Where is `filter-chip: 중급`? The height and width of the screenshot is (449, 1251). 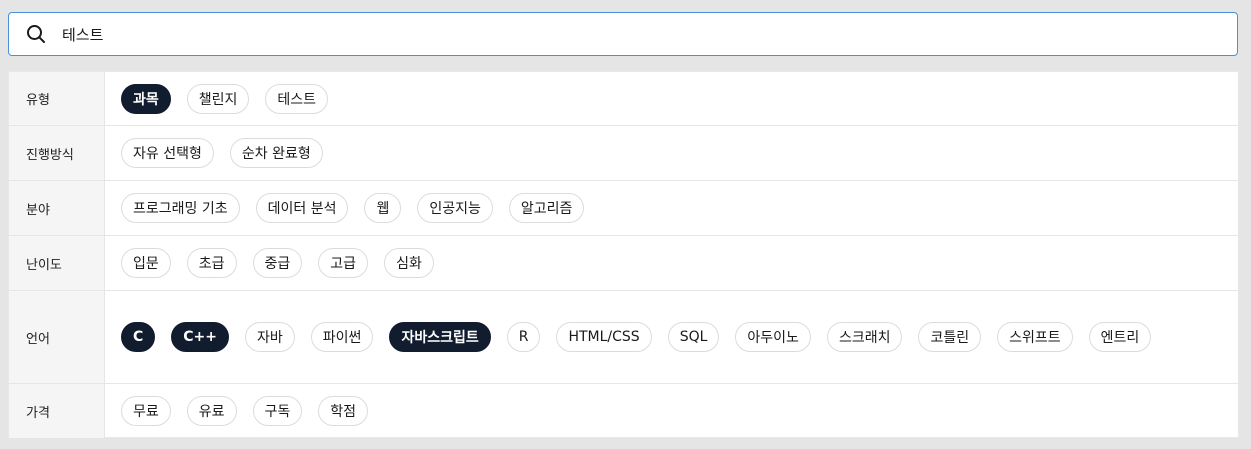 filter-chip: 중급 is located at coordinates (277, 263).